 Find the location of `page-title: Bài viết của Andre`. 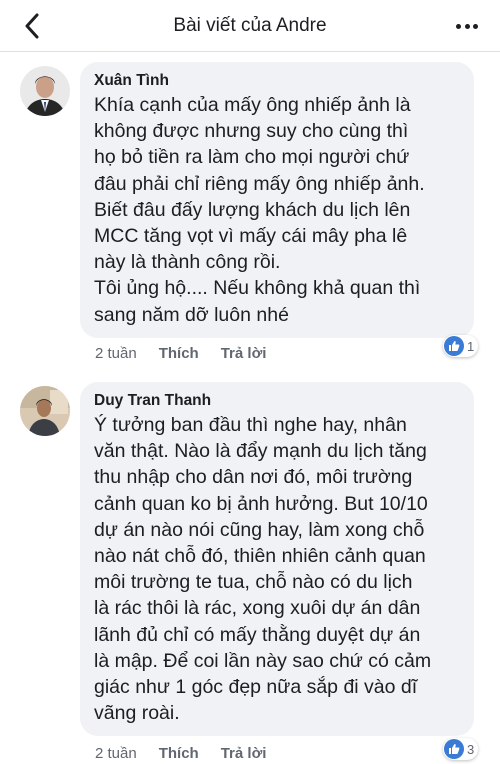

page-title: Bài viết của Andre is located at coordinates (250, 25).